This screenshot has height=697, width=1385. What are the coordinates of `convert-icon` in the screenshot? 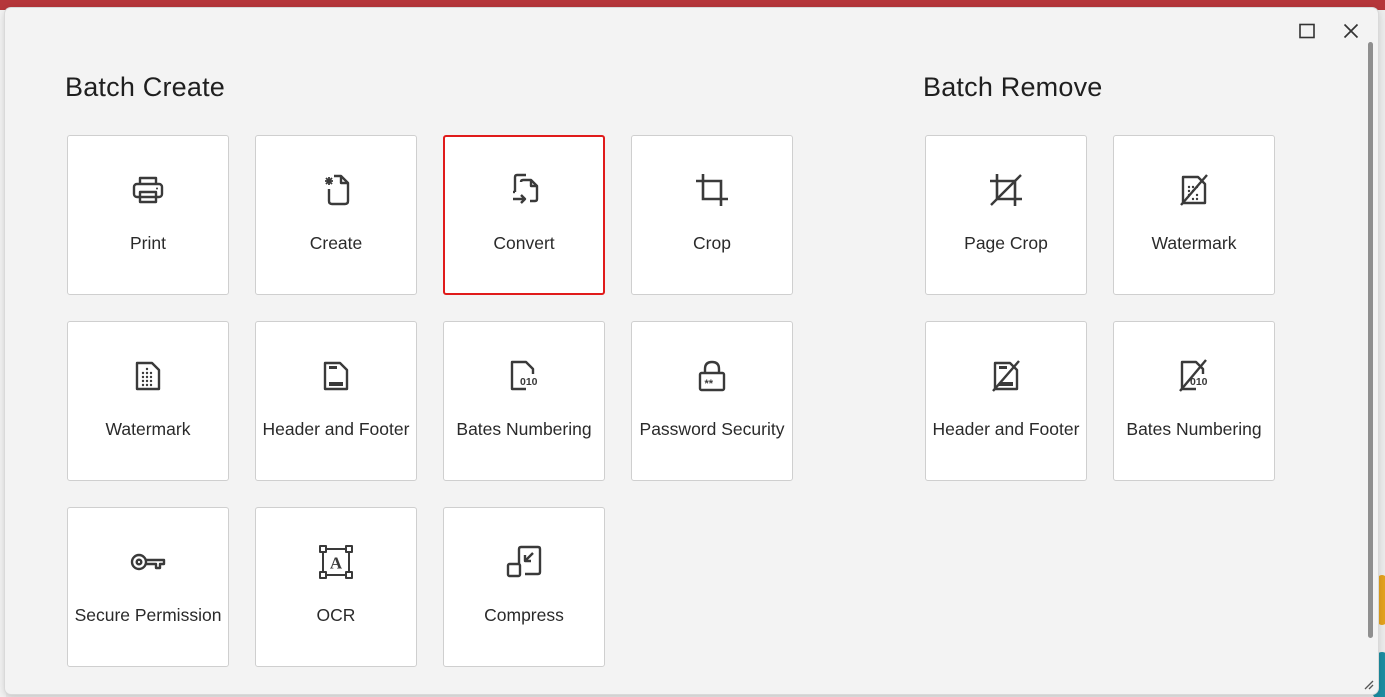 It's located at (524, 190).